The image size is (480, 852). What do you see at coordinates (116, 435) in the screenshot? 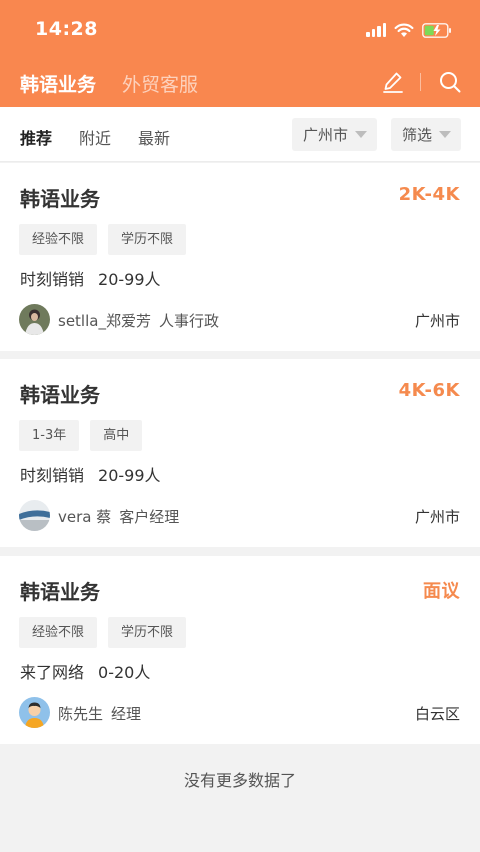
I see `job-tag: 高中` at bounding box center [116, 435].